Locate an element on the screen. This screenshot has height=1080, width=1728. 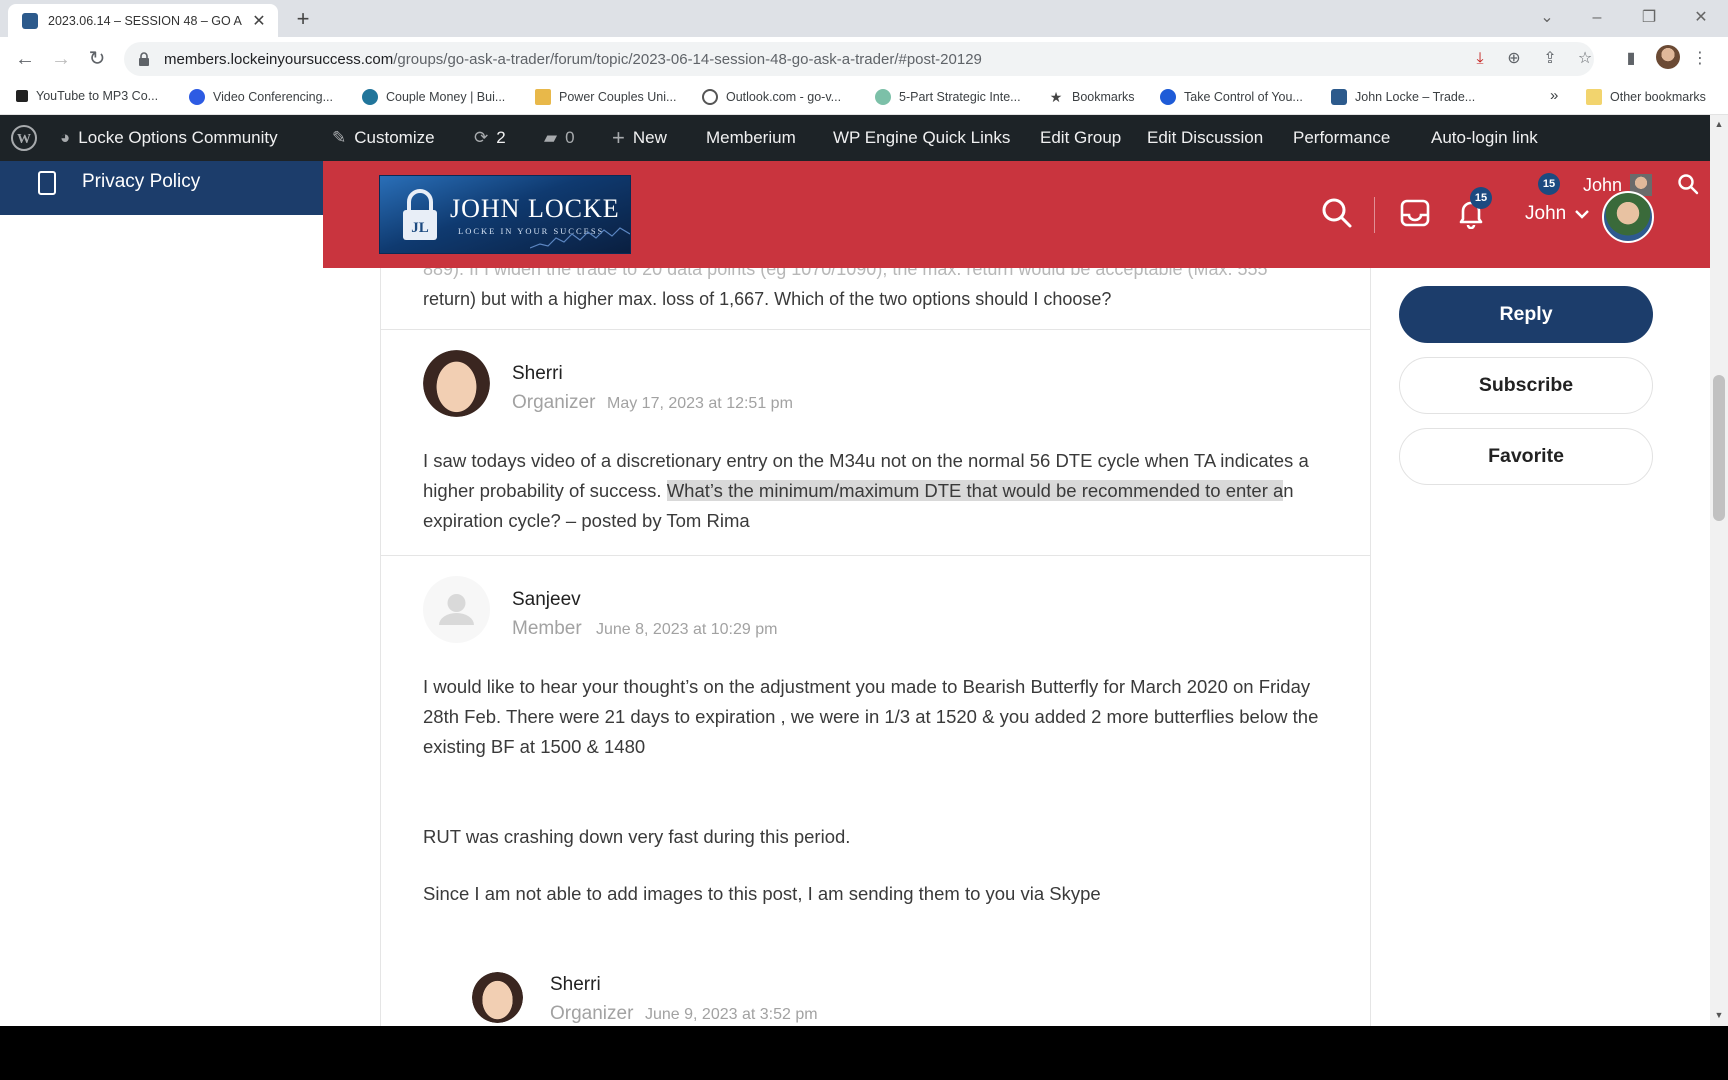
post-date: June 8, 2023 at 10:29 pm is located at coordinates (686, 630).